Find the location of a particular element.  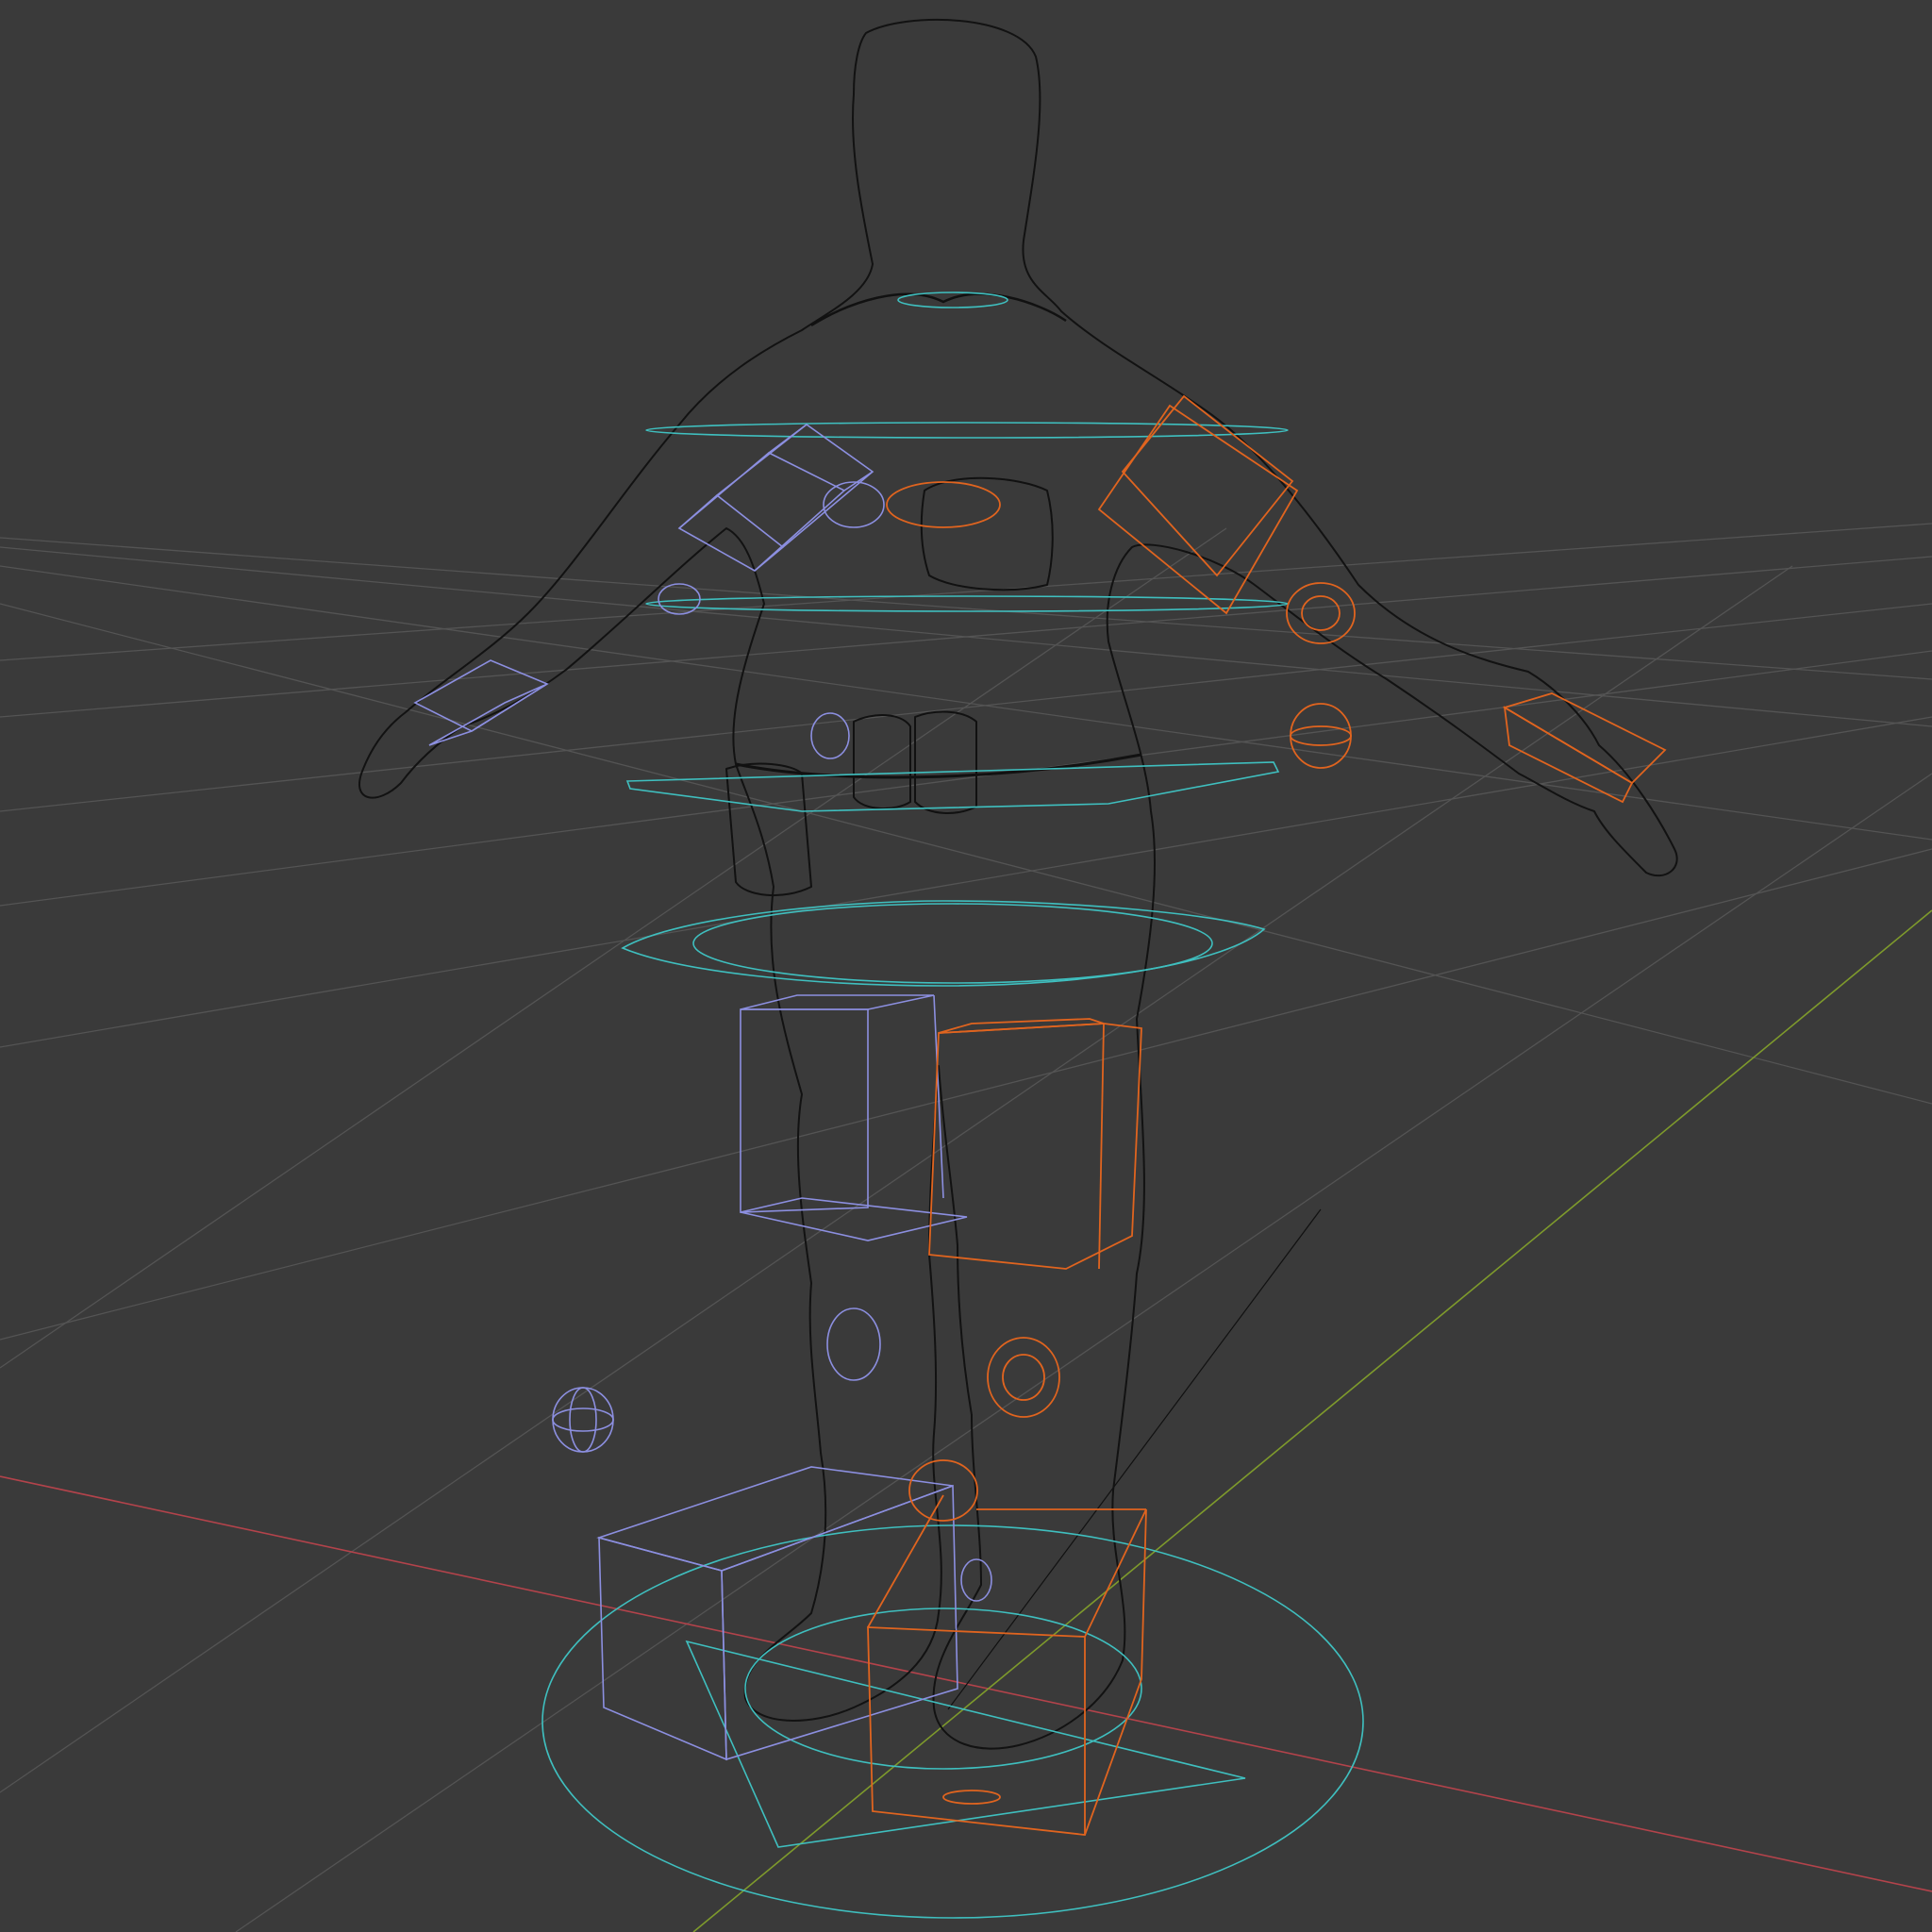

spine-control is located at coordinates (953, 786).